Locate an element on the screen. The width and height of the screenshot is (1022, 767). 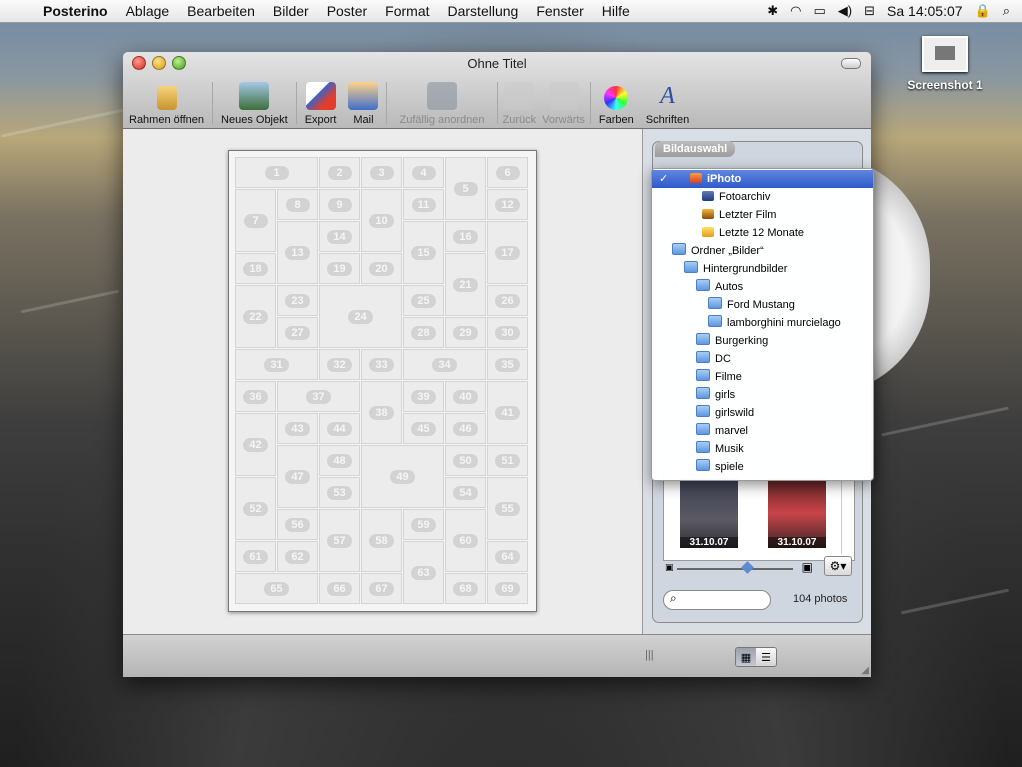
poster-cell: 5 is located at coordinates (465, 188).